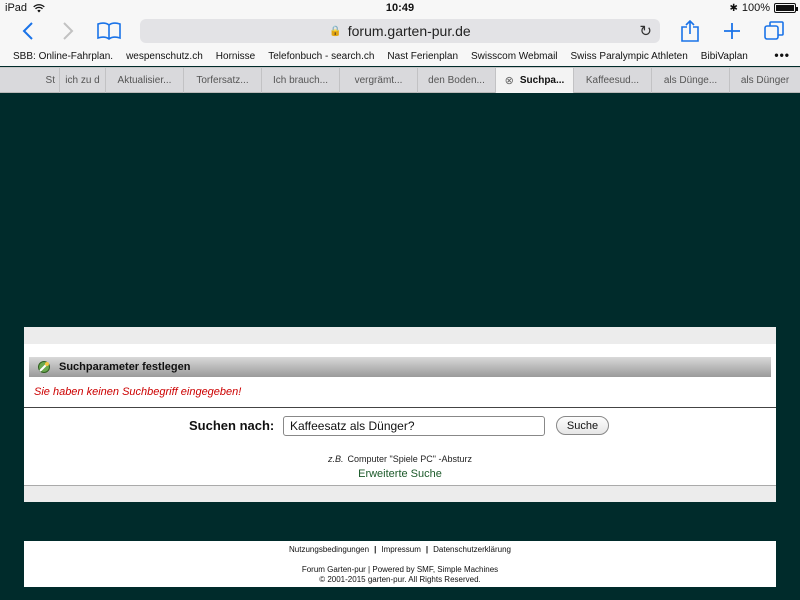  I want to click on tab: ich zu d, so click(83, 80).